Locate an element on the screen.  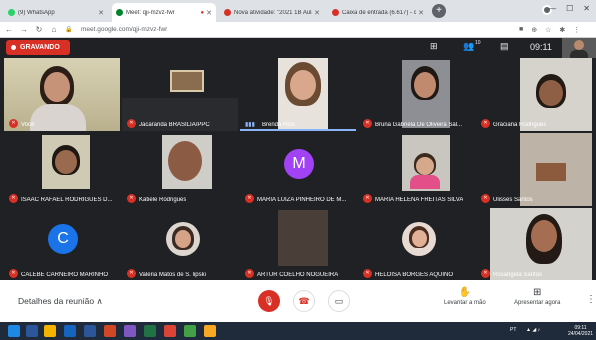
participant-tile: ✕ Ulisses Santos is located at coordinates (534, 169).